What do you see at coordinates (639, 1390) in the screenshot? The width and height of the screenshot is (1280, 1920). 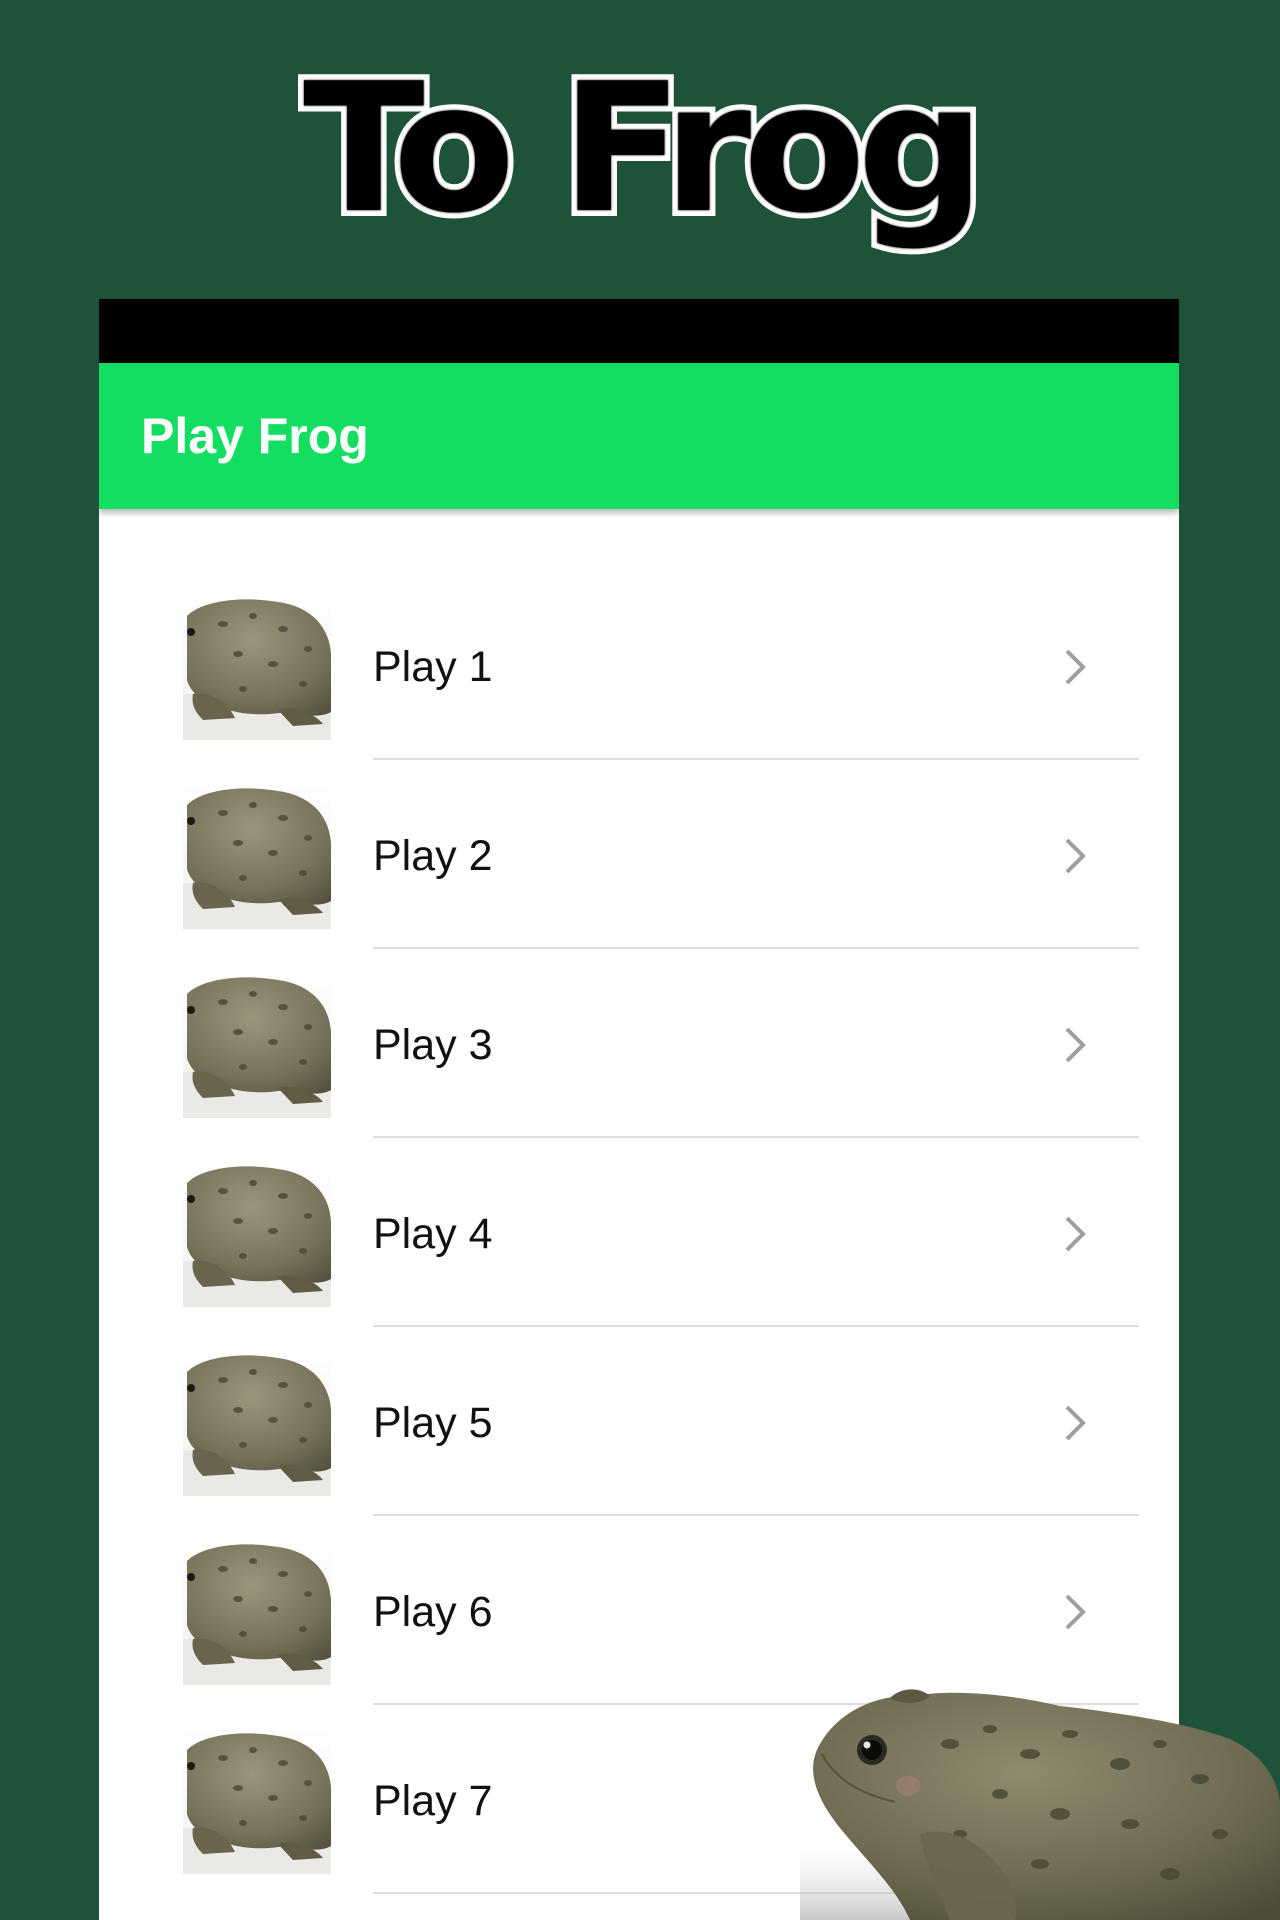 I see `list-item-play-5: Play 5` at bounding box center [639, 1390].